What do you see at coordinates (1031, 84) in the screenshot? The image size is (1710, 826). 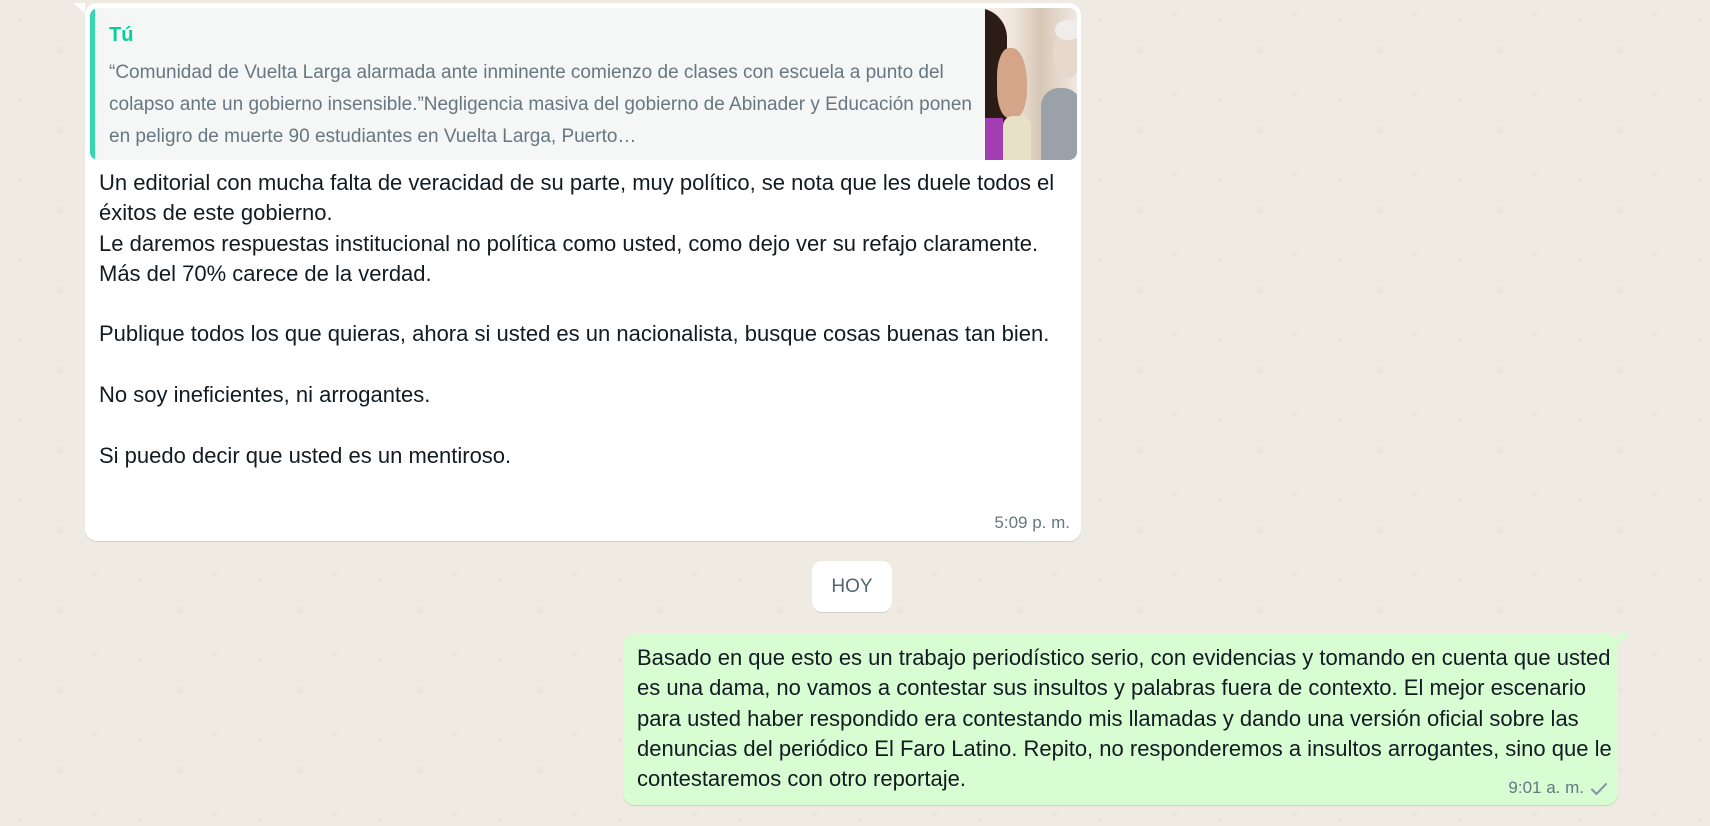 I see `quote-thumbnail-image` at bounding box center [1031, 84].